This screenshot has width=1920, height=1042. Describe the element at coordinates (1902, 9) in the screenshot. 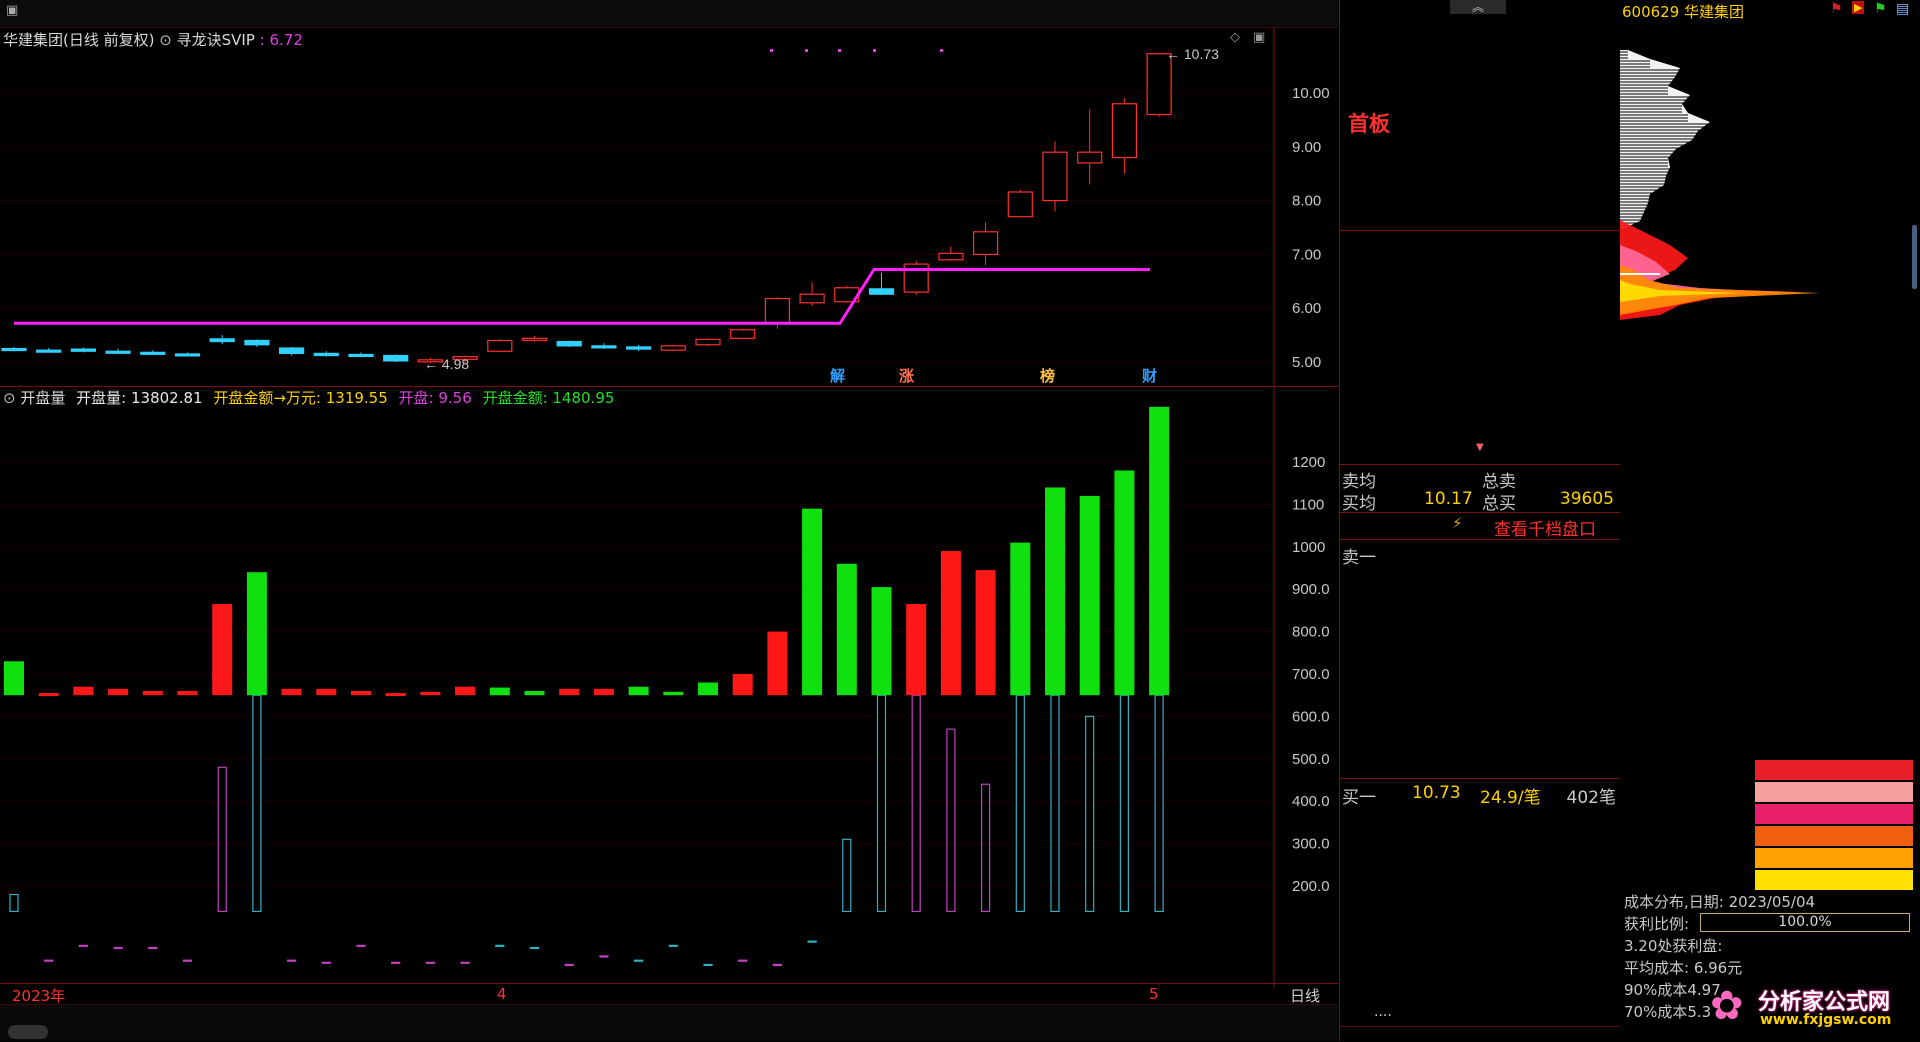

I see `save-icon: ▤` at that location.